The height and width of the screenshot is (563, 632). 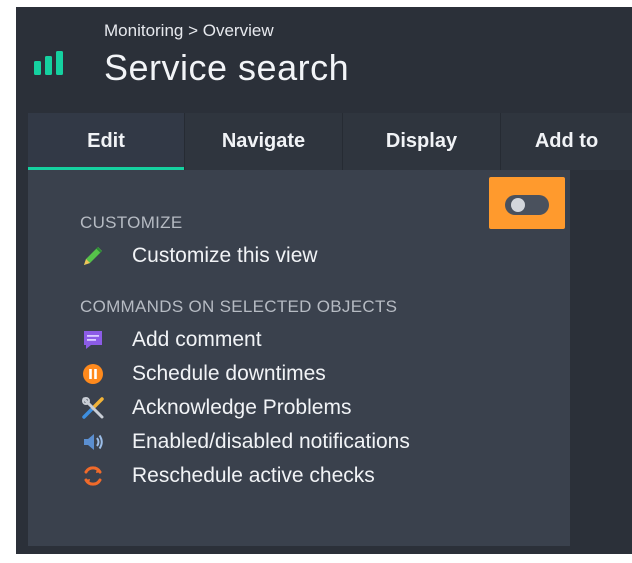 What do you see at coordinates (527, 205) in the screenshot?
I see `edit-mode-toggle` at bounding box center [527, 205].